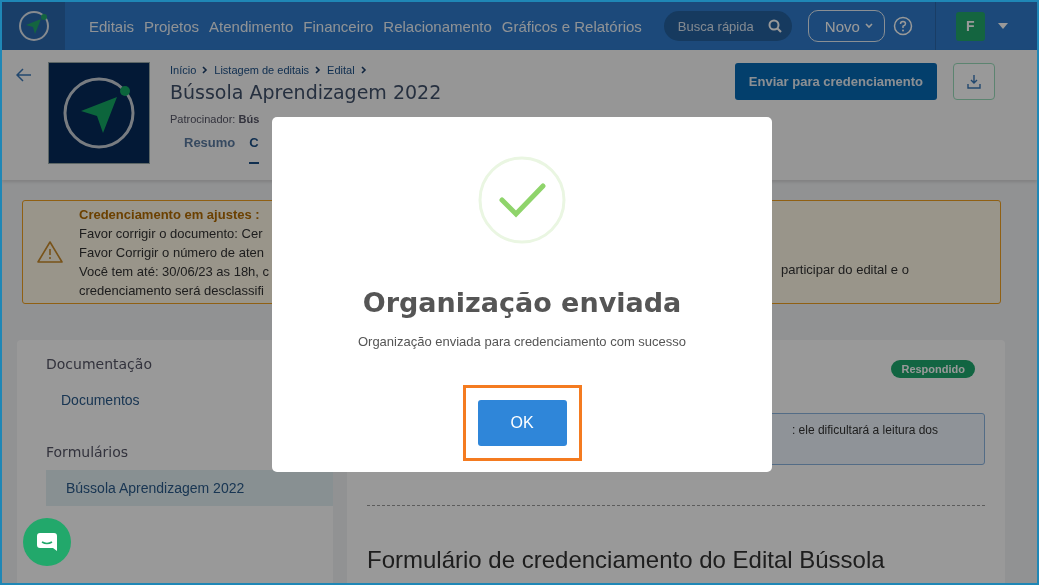  I want to click on info-text: : ele dificultará a leitura dos, so click(864, 431).